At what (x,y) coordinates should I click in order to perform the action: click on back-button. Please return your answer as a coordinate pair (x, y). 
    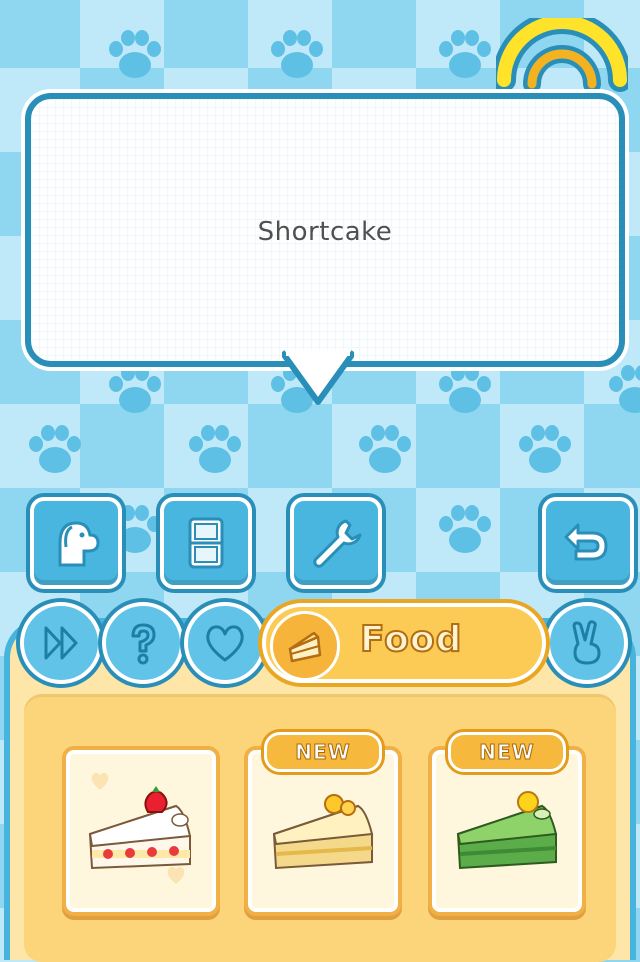
    Looking at the image, I should click on (588, 543).